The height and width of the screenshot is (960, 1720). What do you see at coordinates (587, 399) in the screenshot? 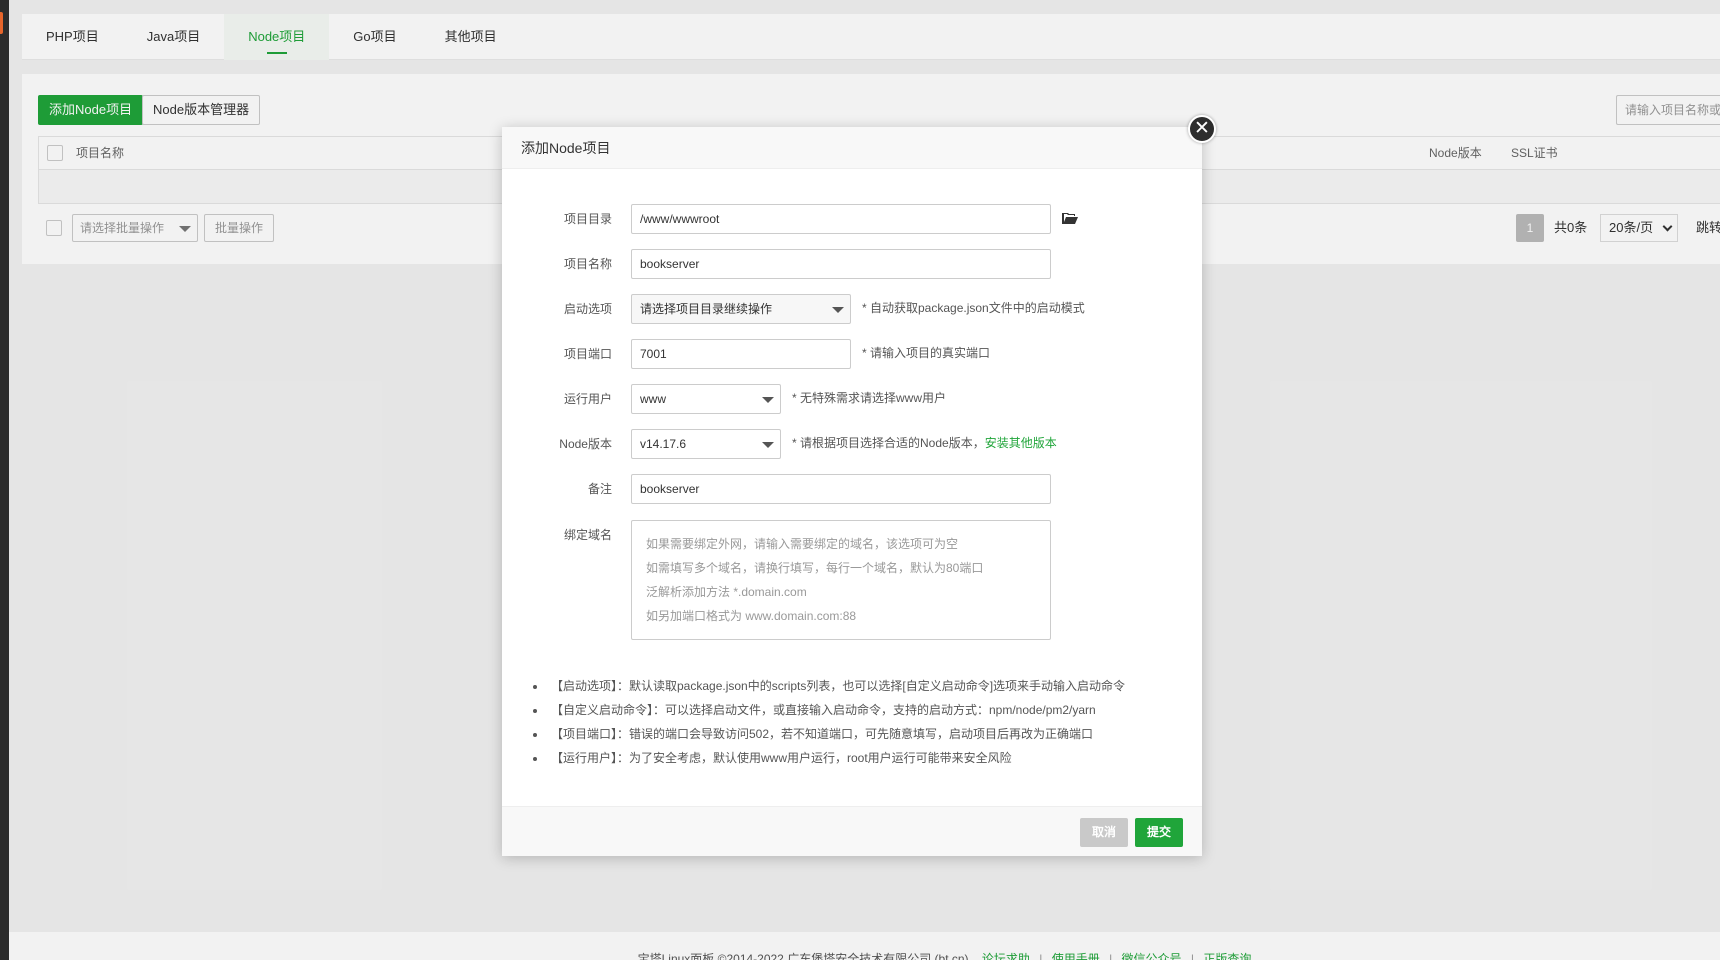
I see `run-user-label: 运行用户` at bounding box center [587, 399].